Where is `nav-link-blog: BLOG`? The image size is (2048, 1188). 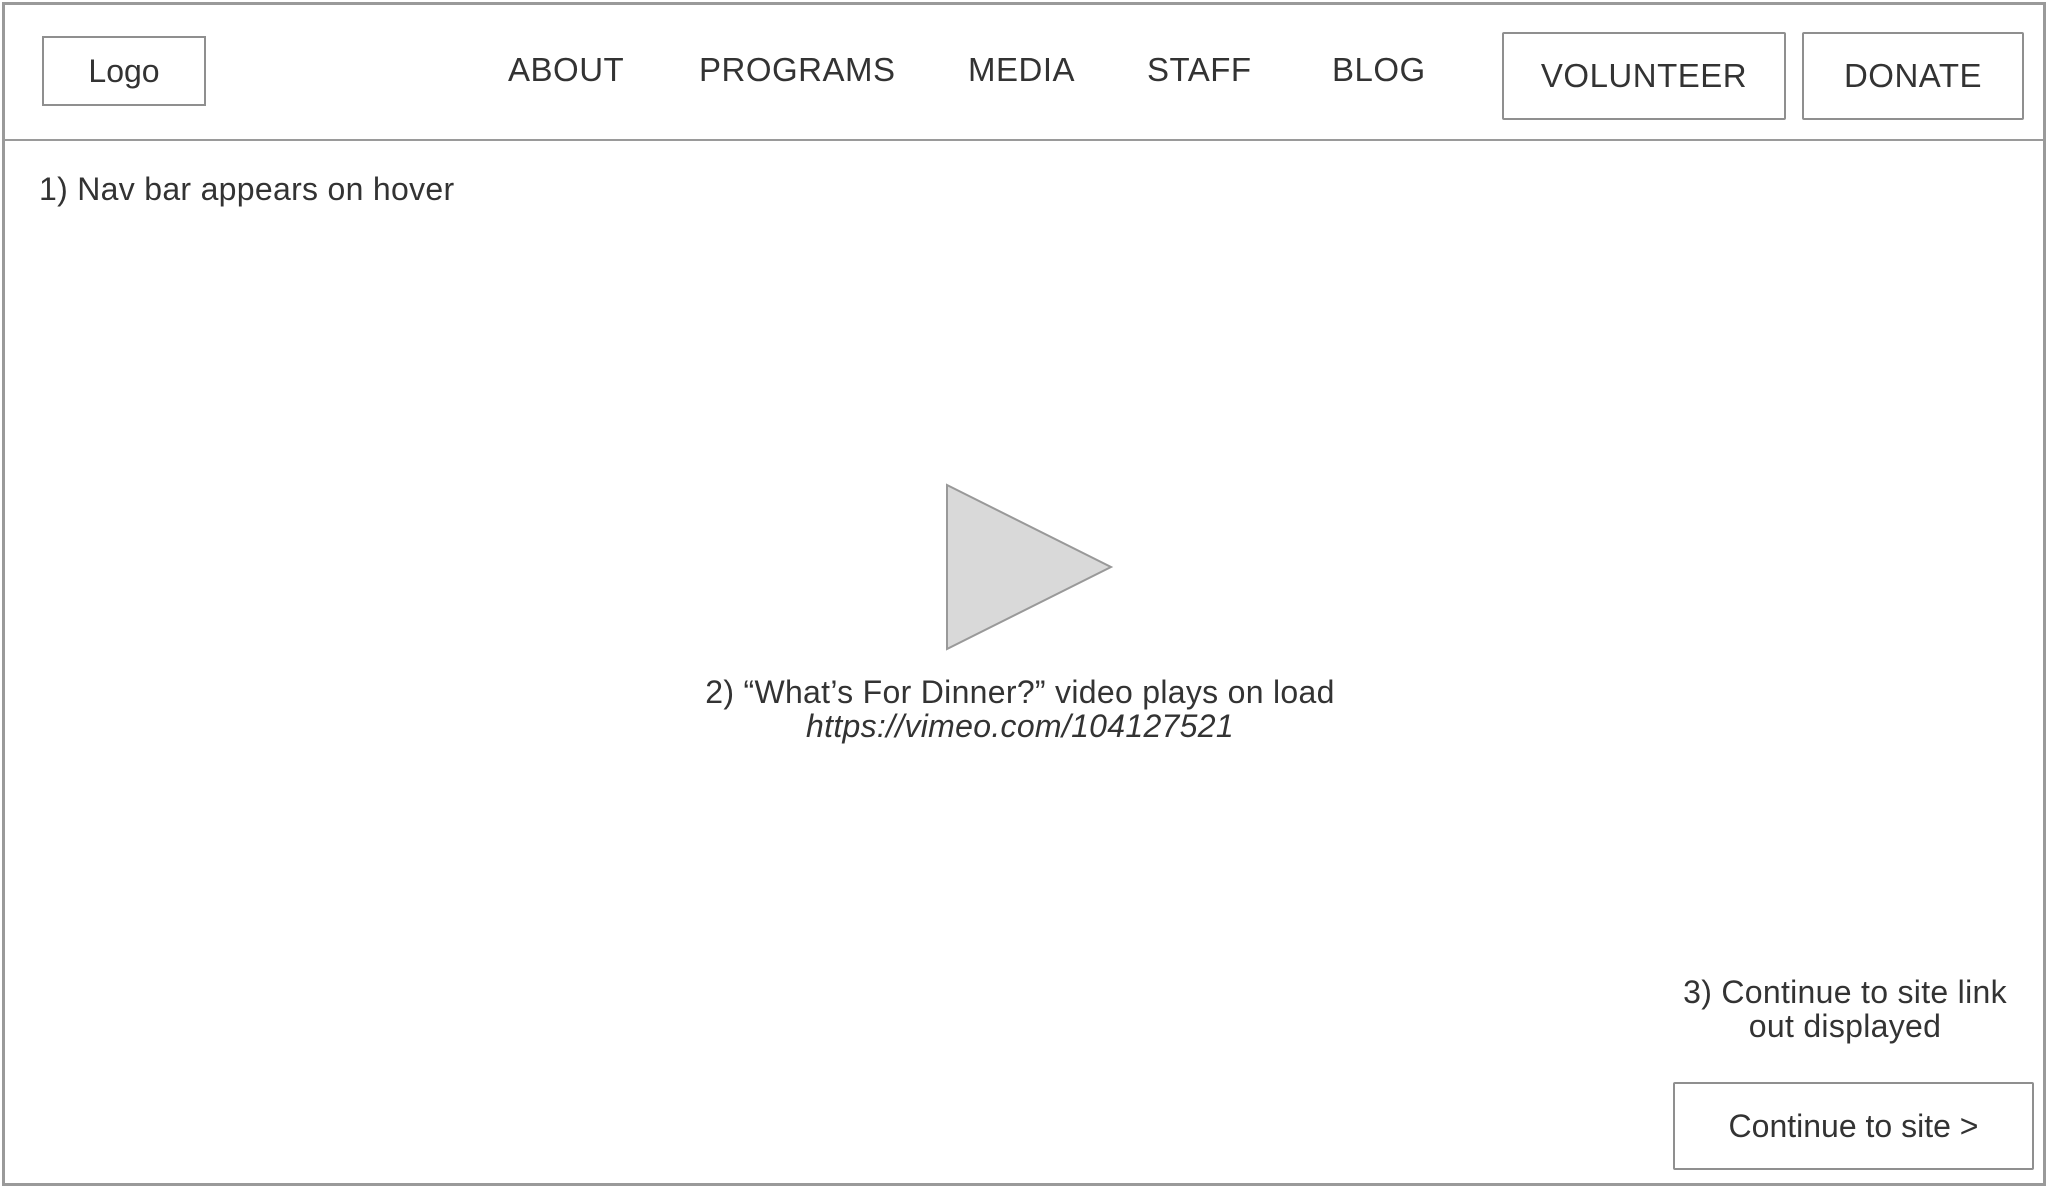
nav-link-blog: BLOG is located at coordinates (1379, 70).